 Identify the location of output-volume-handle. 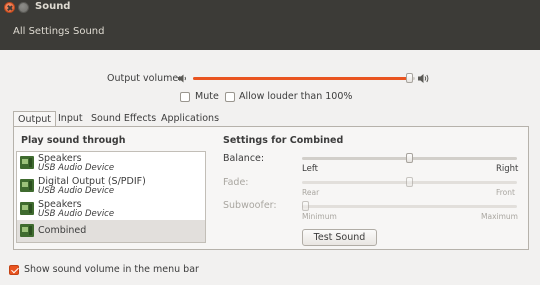
(409, 78).